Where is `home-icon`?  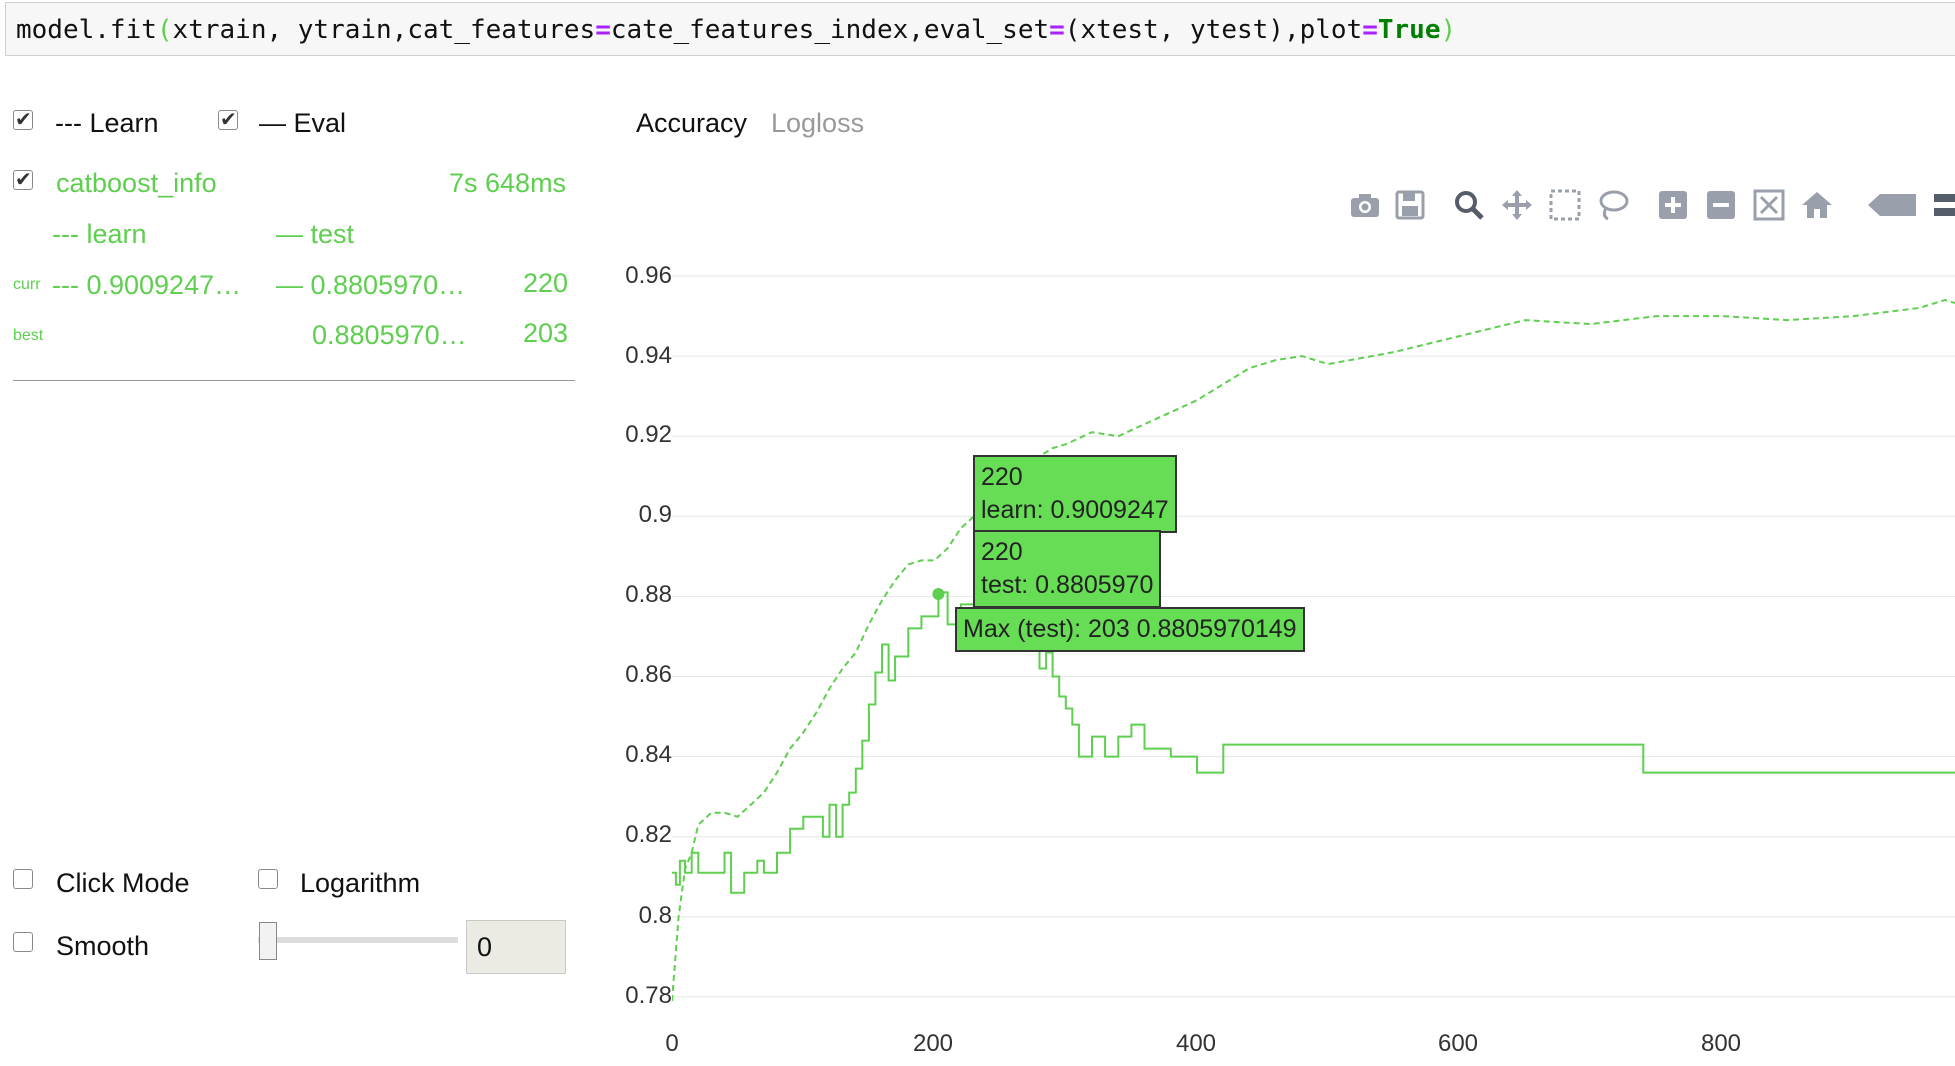 home-icon is located at coordinates (1817, 205).